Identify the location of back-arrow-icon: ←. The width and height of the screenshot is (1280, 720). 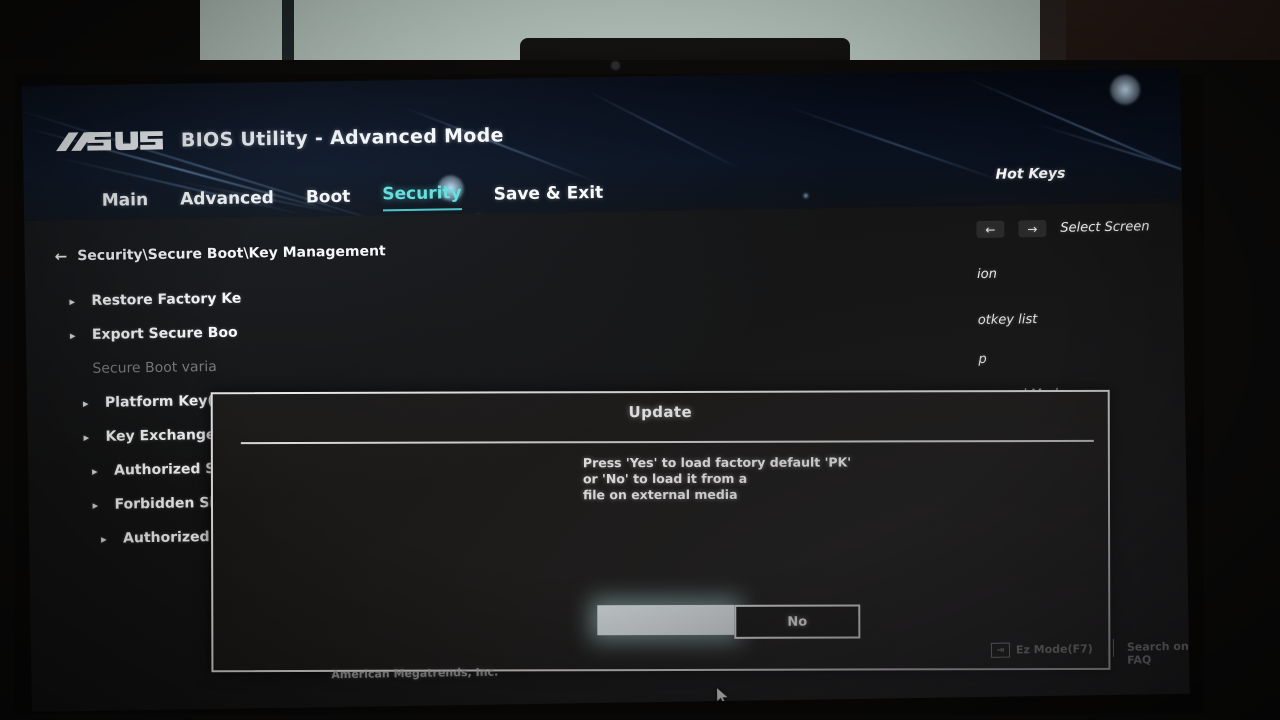
(61, 256).